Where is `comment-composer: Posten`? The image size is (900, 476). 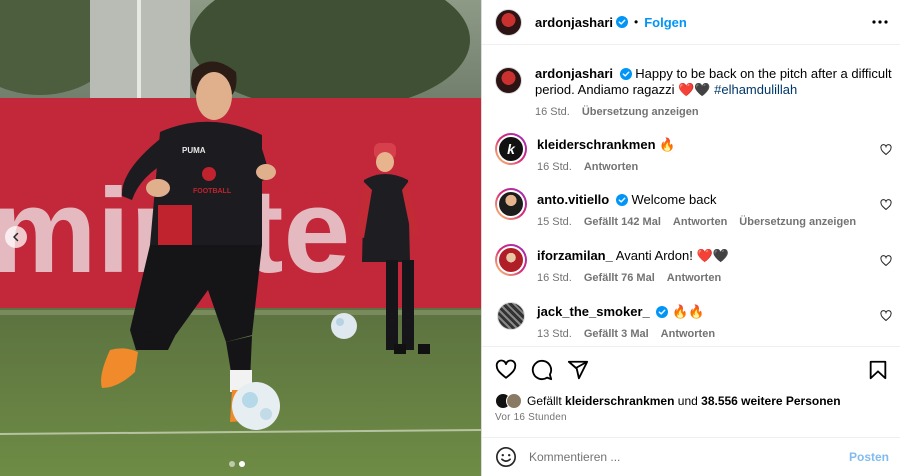
comment-composer: Posten is located at coordinates (691, 456).